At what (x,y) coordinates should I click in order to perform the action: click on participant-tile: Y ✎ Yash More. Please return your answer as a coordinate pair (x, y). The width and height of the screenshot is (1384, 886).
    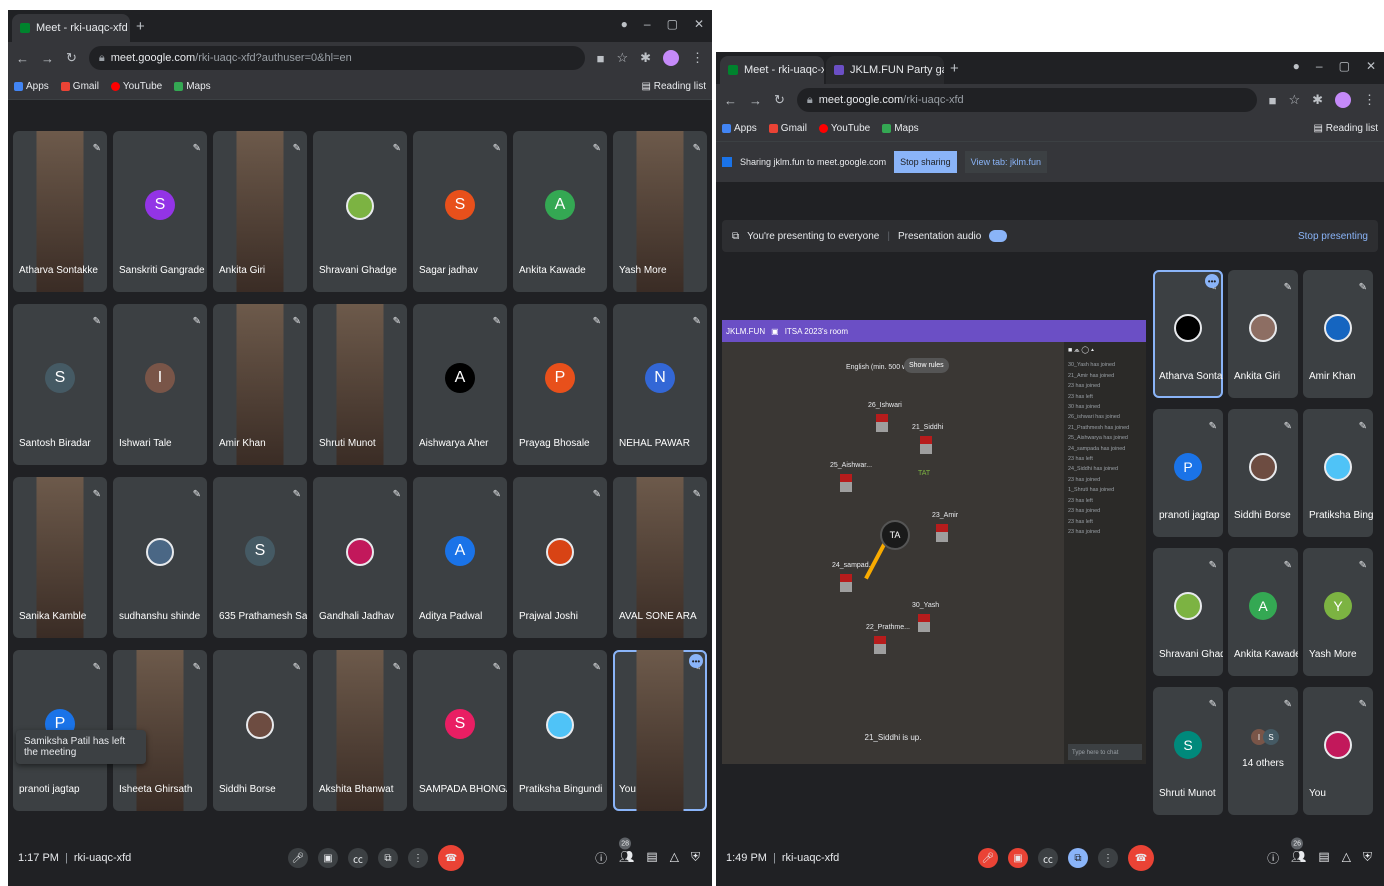
    Looking at the image, I should click on (1338, 612).